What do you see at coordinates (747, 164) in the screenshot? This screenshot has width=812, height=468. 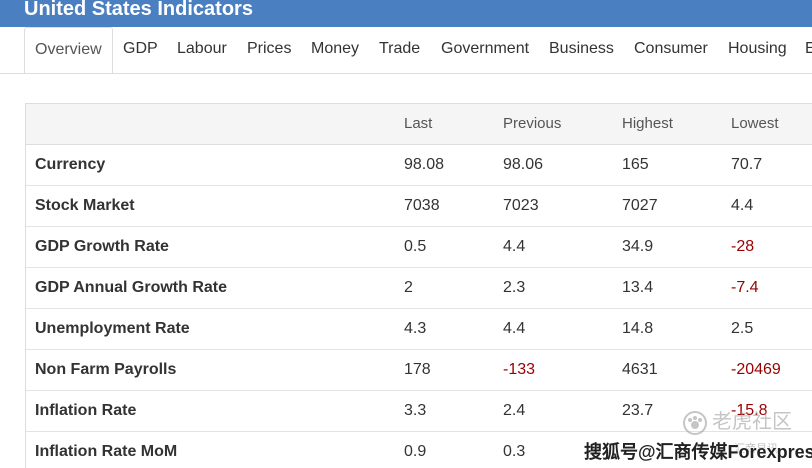 I see `lowest-value: 70.7` at bounding box center [747, 164].